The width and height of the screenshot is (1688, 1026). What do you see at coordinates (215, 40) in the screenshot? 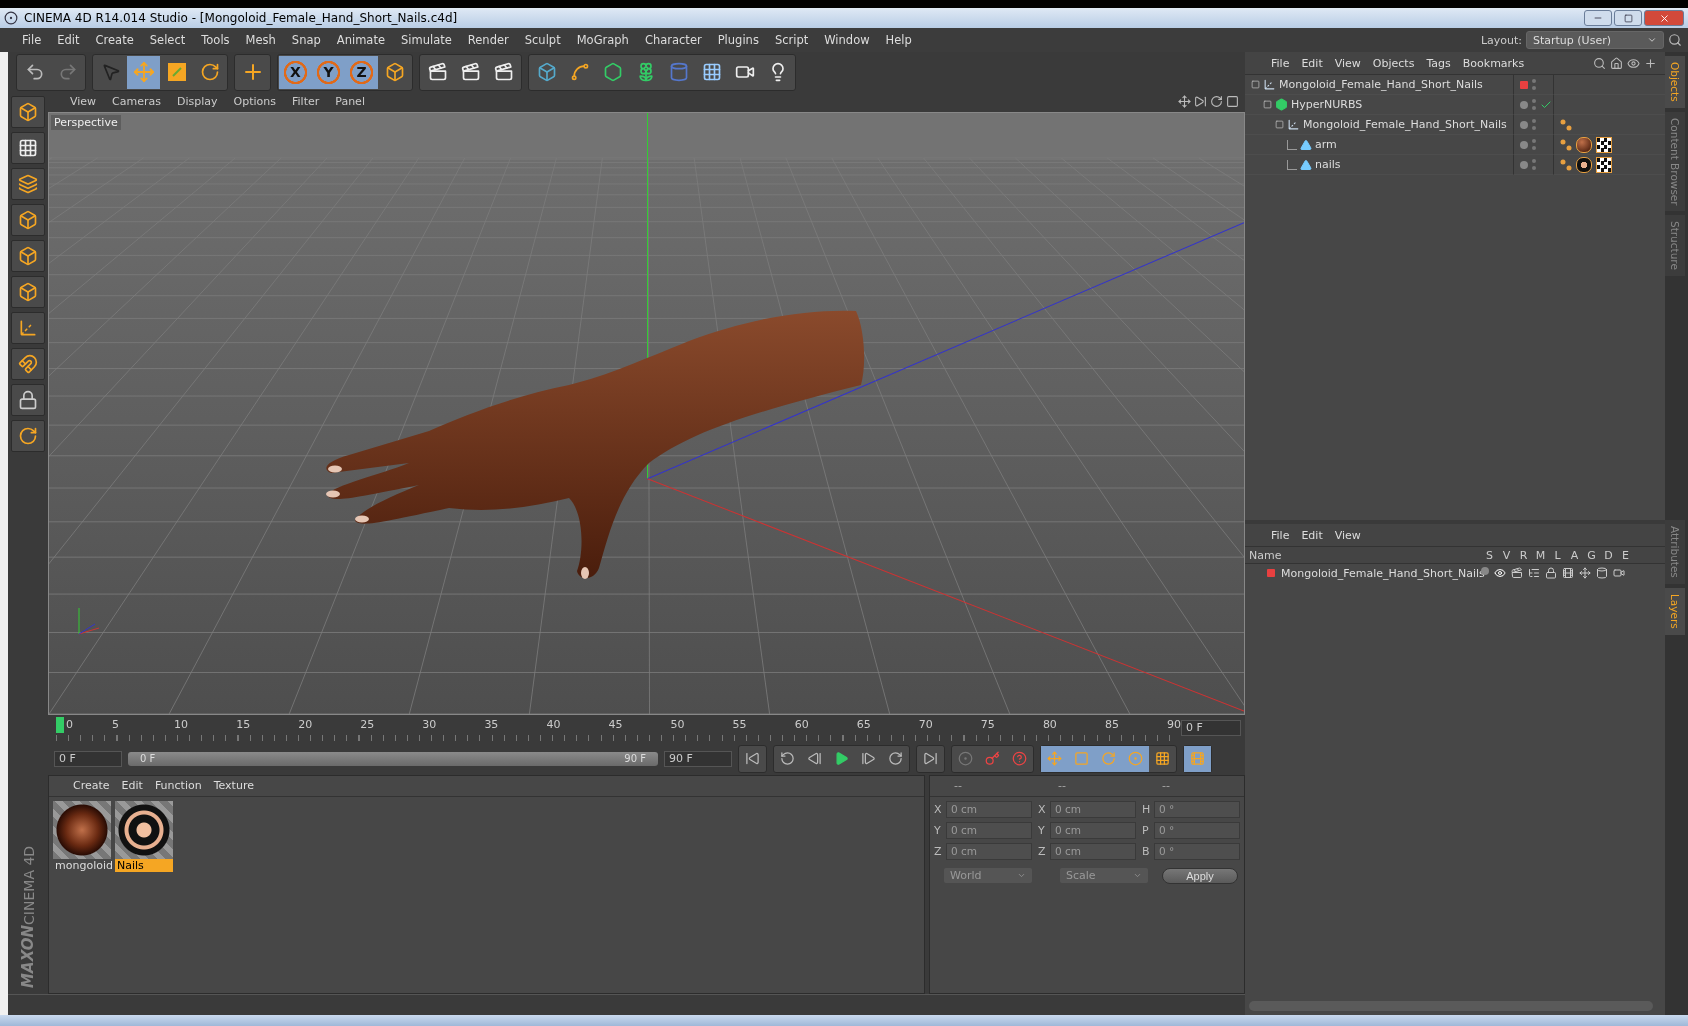
I see `menu-item: Tools` at bounding box center [215, 40].